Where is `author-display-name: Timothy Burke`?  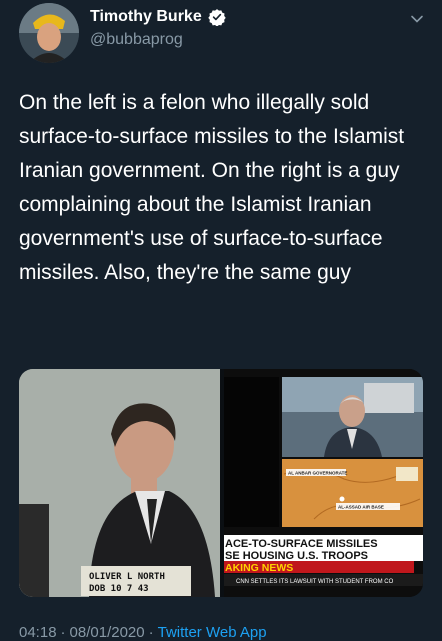 author-display-name: Timothy Burke is located at coordinates (146, 17).